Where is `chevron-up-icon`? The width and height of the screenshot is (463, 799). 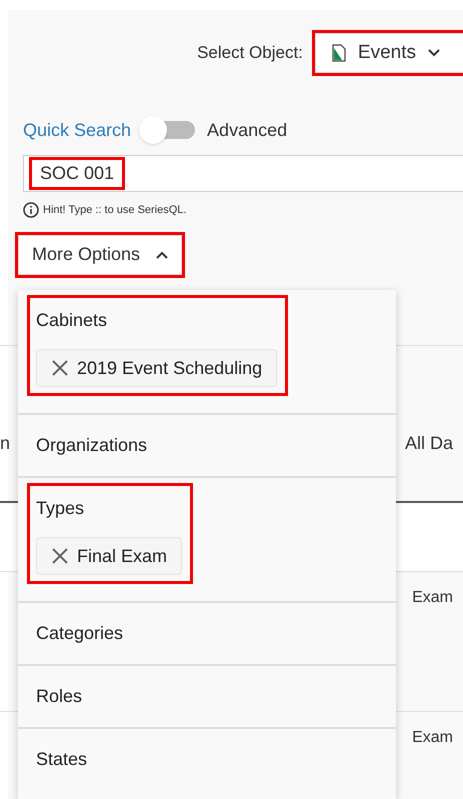 chevron-up-icon is located at coordinates (162, 254).